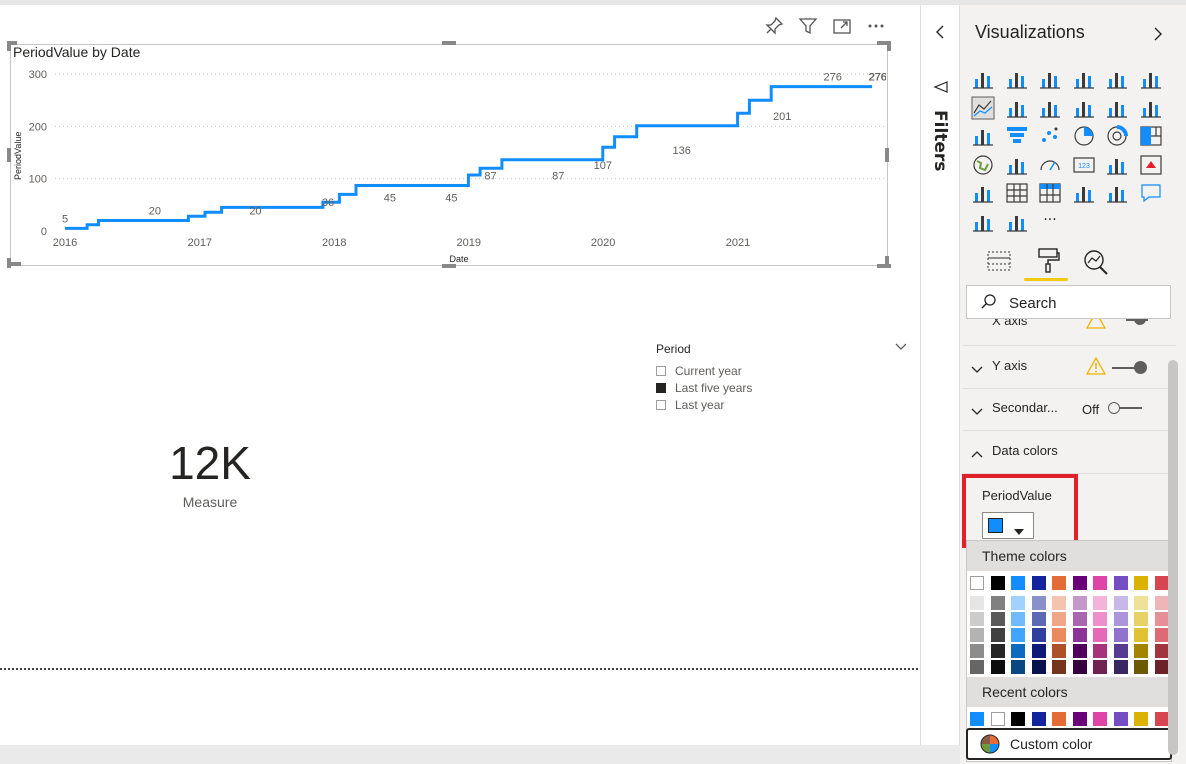  I want to click on qa-icon, so click(1151, 193).